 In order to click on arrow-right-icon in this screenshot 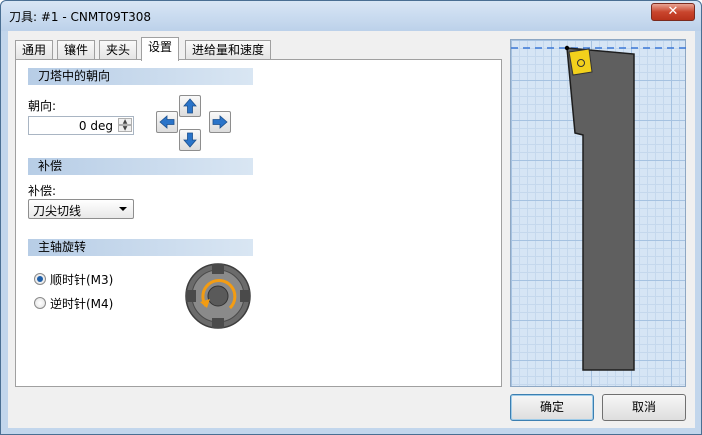, I will do `click(220, 122)`.